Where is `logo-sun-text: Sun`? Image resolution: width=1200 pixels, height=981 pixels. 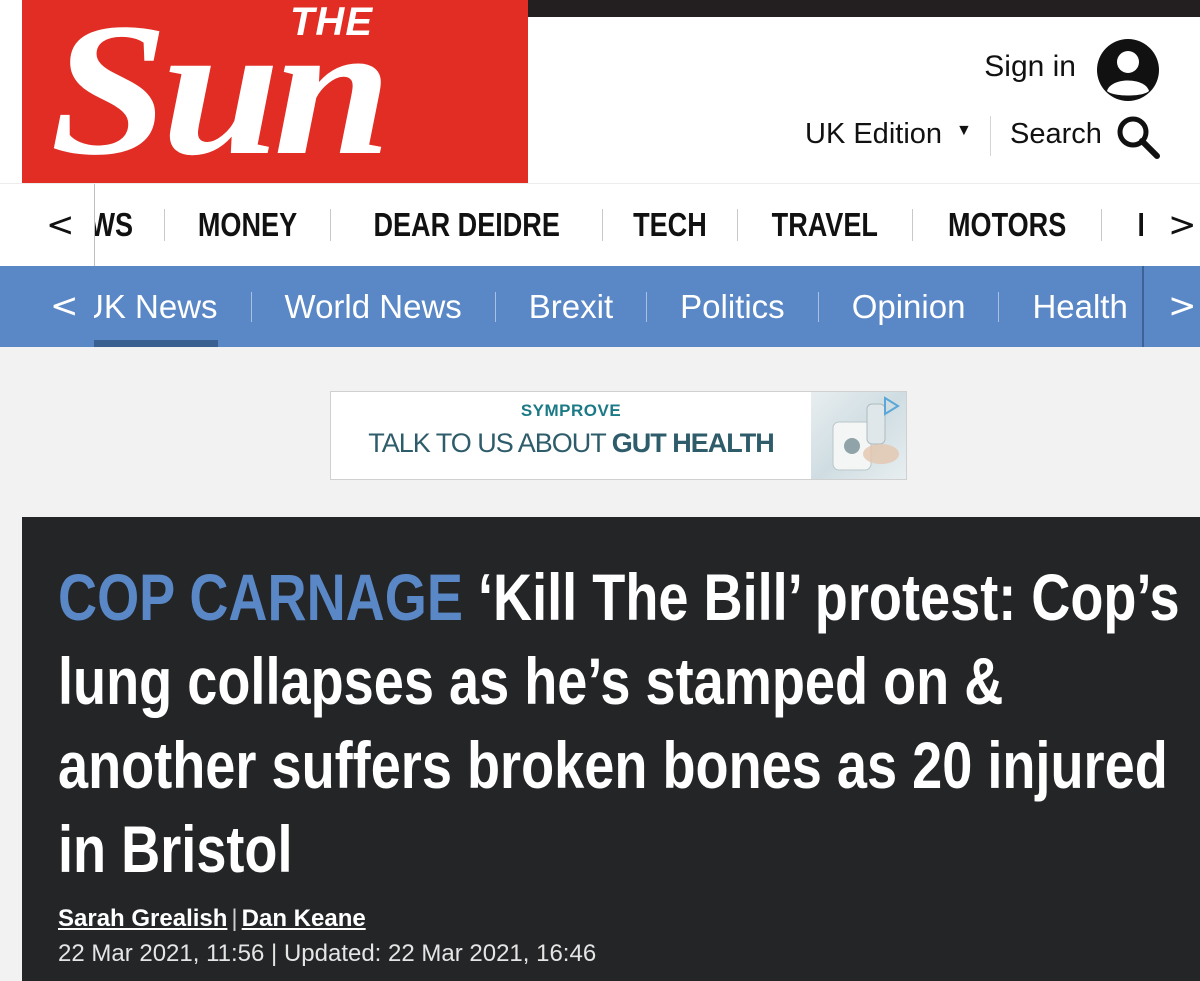 logo-sun-text: Sun is located at coordinates (221, 91).